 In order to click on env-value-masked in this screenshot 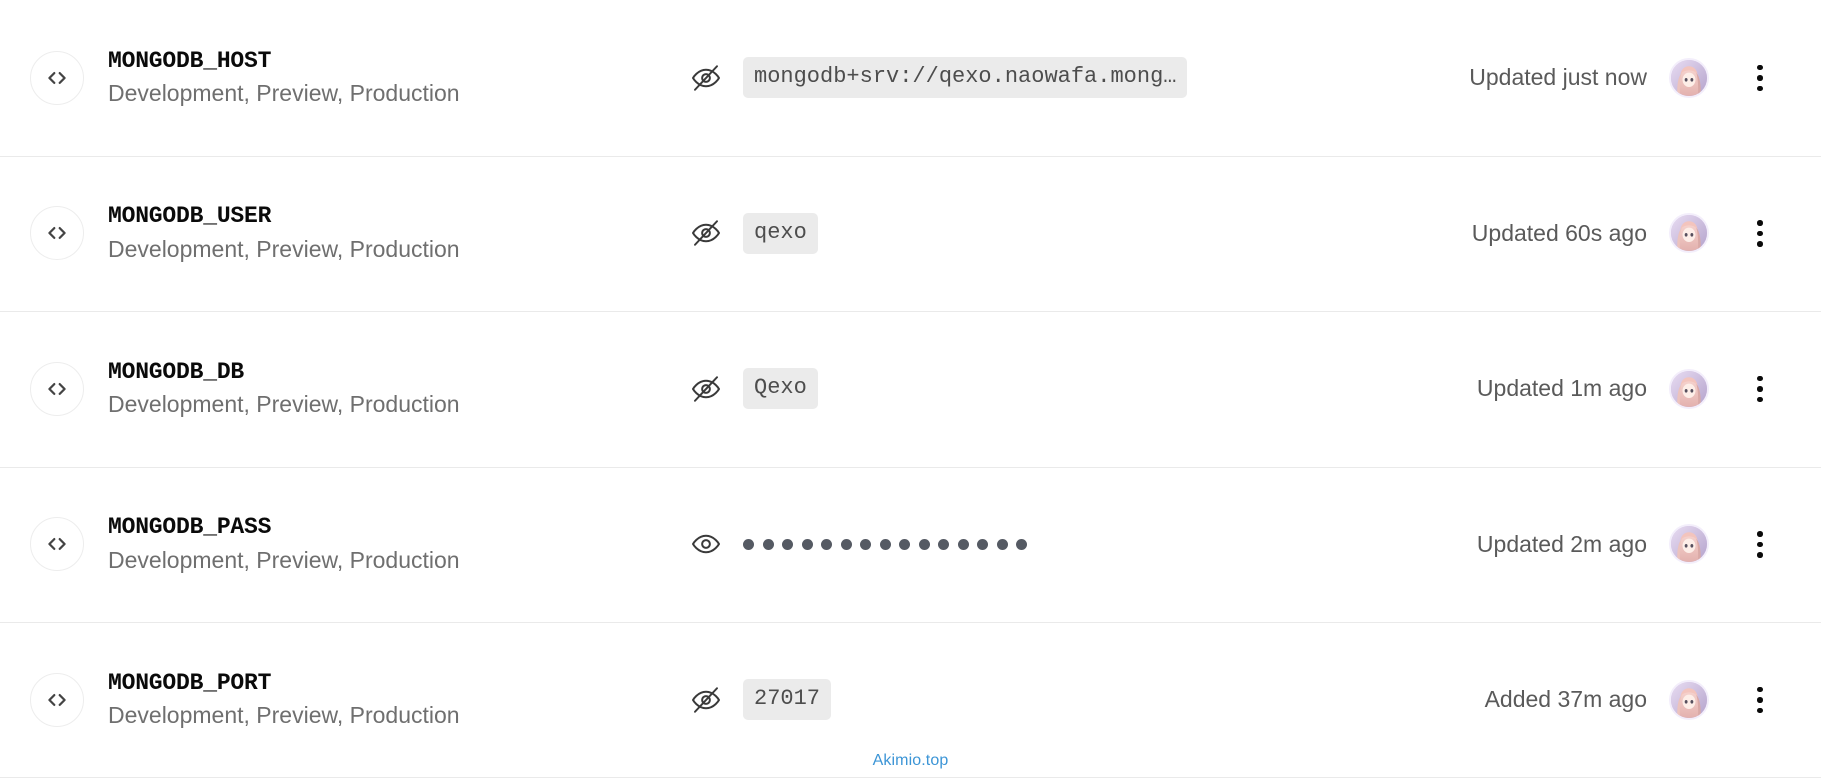, I will do `click(885, 544)`.